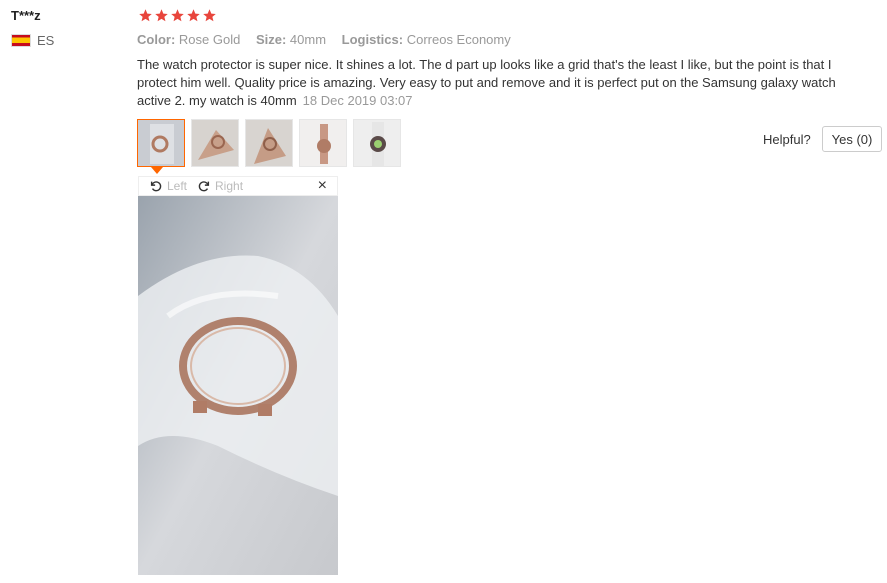  Describe the element at coordinates (852, 139) in the screenshot. I see `helpful-yes-button: Yes (0)` at that location.